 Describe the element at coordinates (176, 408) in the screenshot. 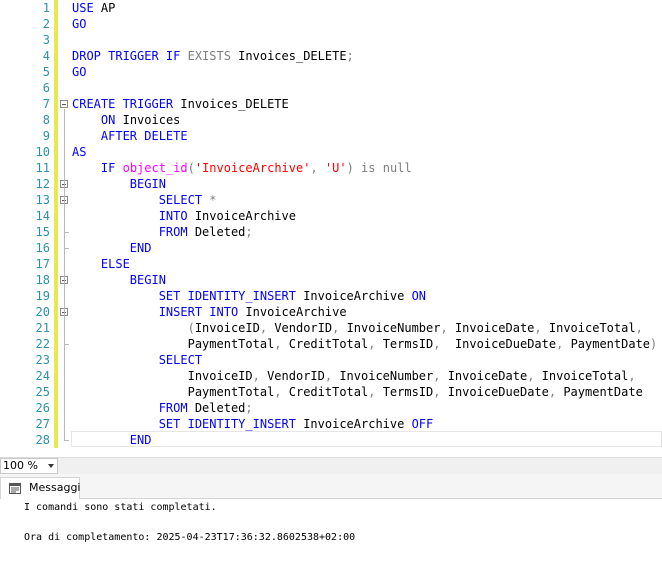

I see `code-token: FROM` at that location.